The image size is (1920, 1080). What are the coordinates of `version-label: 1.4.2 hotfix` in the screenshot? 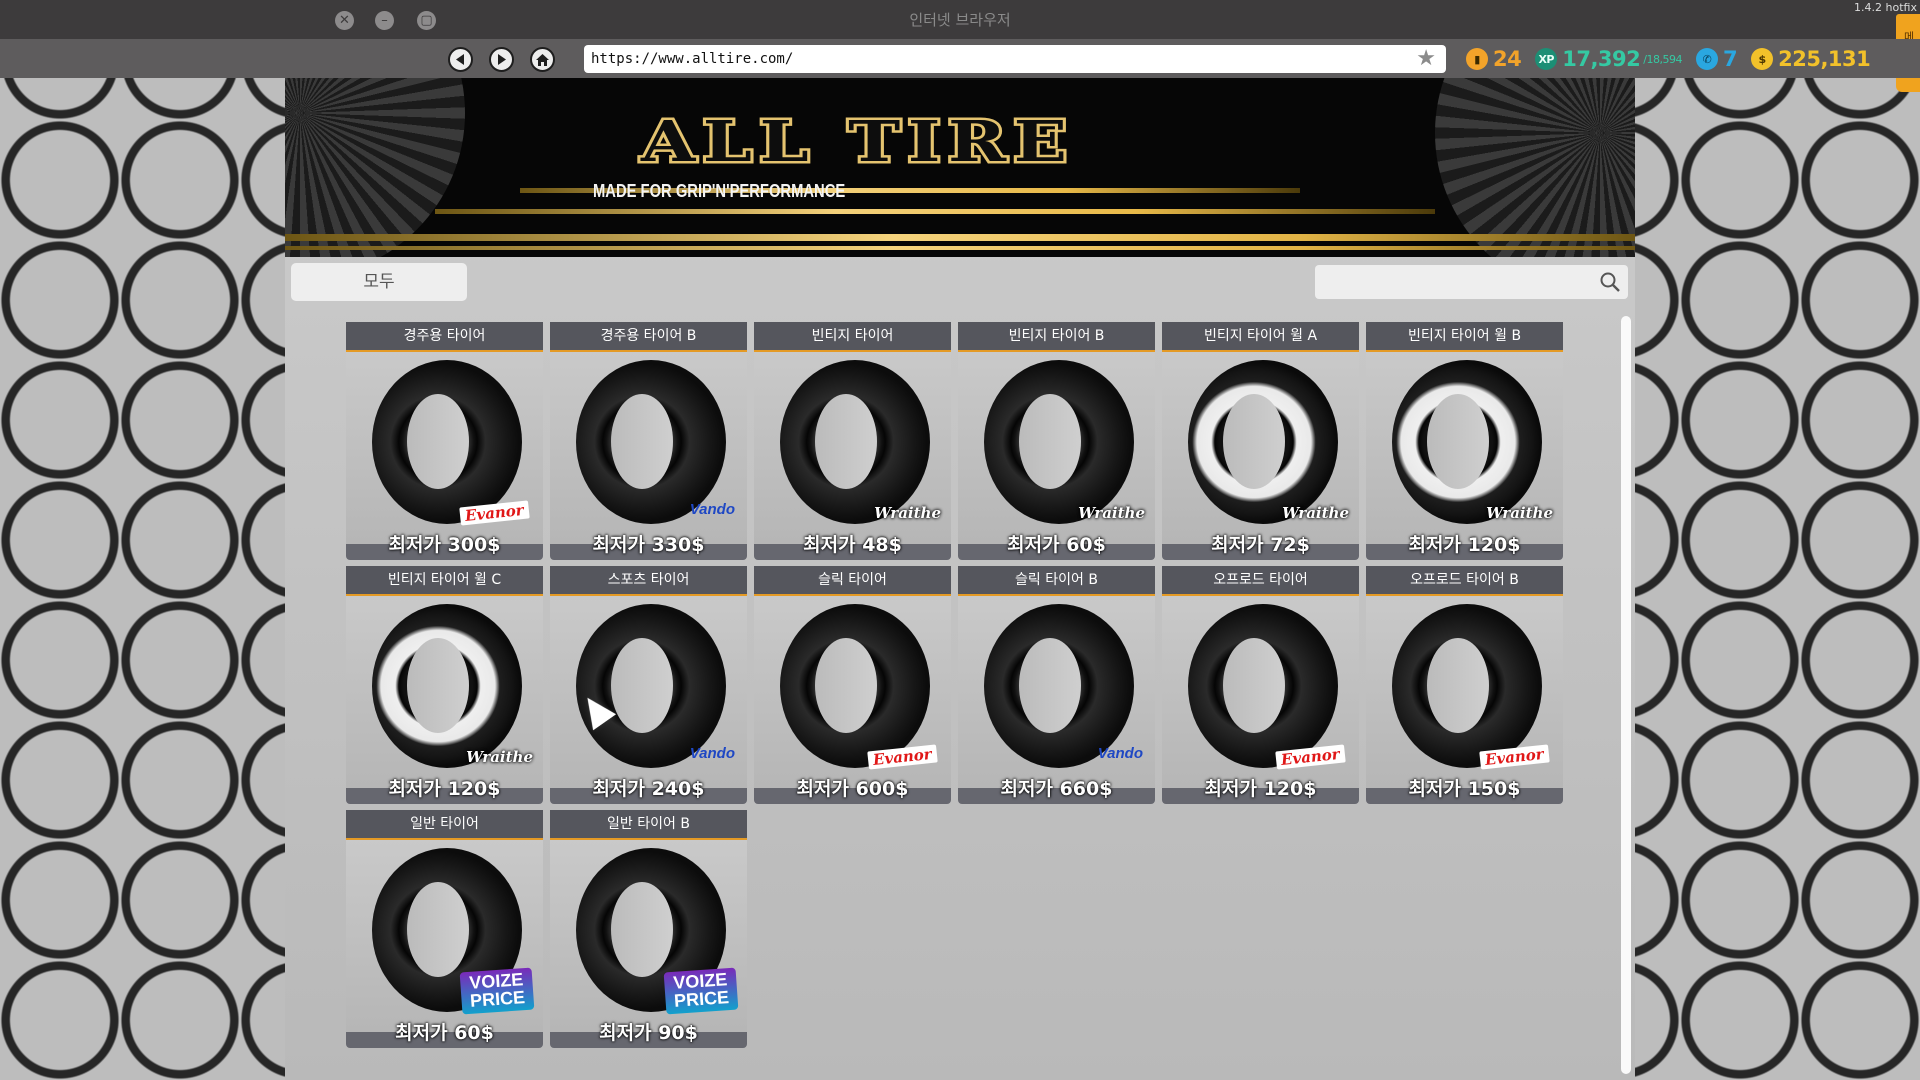 It's located at (1885, 7).